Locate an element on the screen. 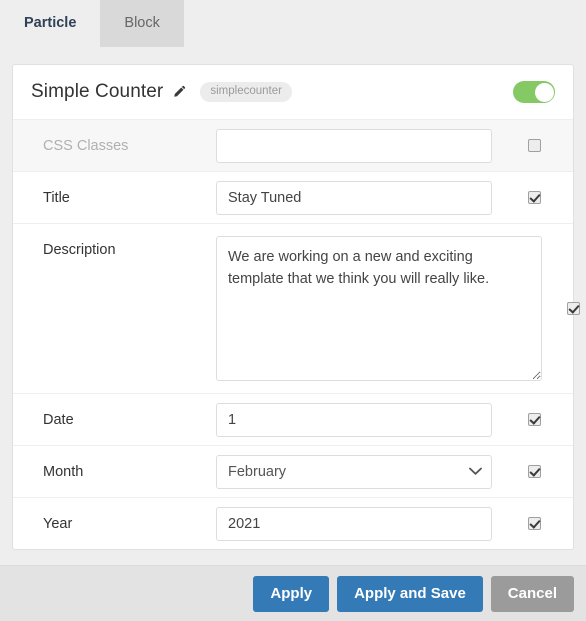 The height and width of the screenshot is (621, 586). title-input is located at coordinates (354, 197).